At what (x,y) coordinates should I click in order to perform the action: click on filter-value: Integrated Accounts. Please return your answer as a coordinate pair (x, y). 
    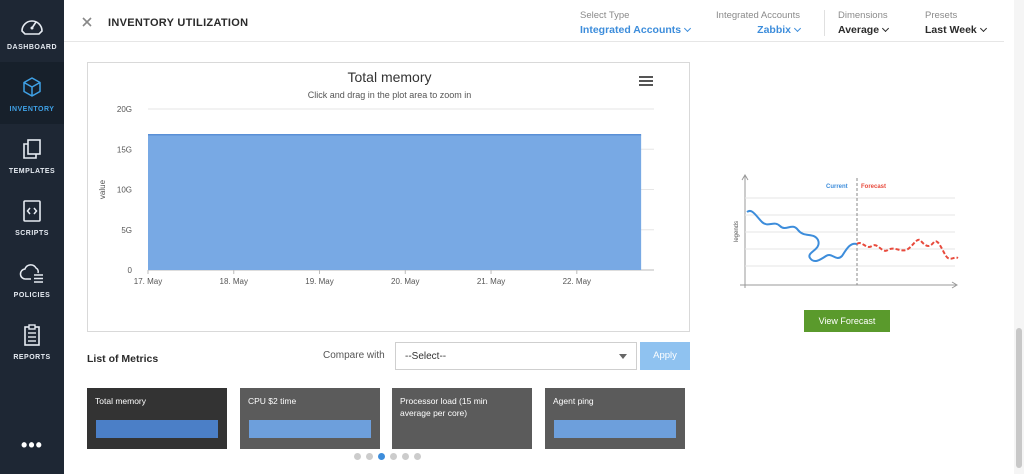
    Looking at the image, I should click on (636, 30).